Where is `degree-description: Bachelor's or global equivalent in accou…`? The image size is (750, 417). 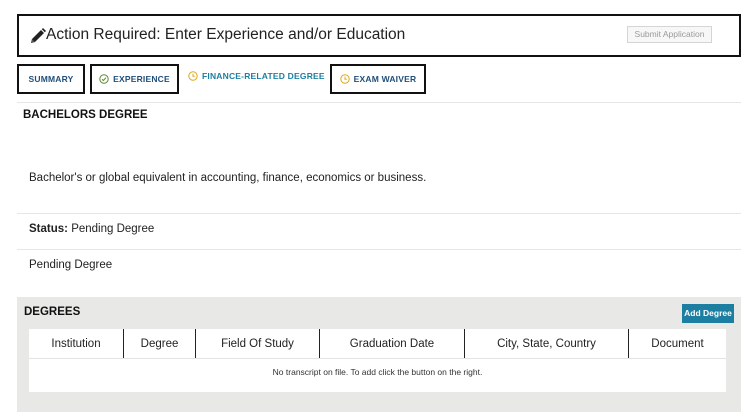
degree-description: Bachelor's or global equivalent in accou… is located at coordinates (228, 178).